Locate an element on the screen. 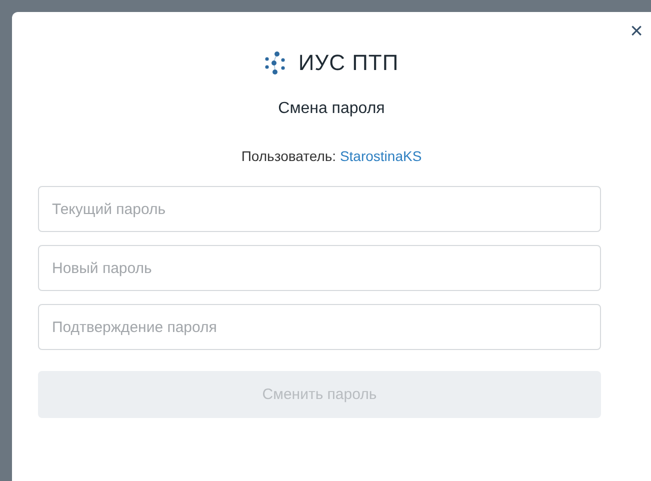  user-link: StarostinaKS is located at coordinates (381, 156).